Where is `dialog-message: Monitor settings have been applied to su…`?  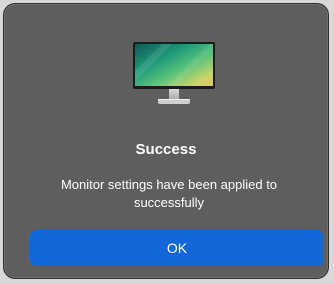 dialog-message: Monitor settings have been applied to su… is located at coordinates (169, 193).